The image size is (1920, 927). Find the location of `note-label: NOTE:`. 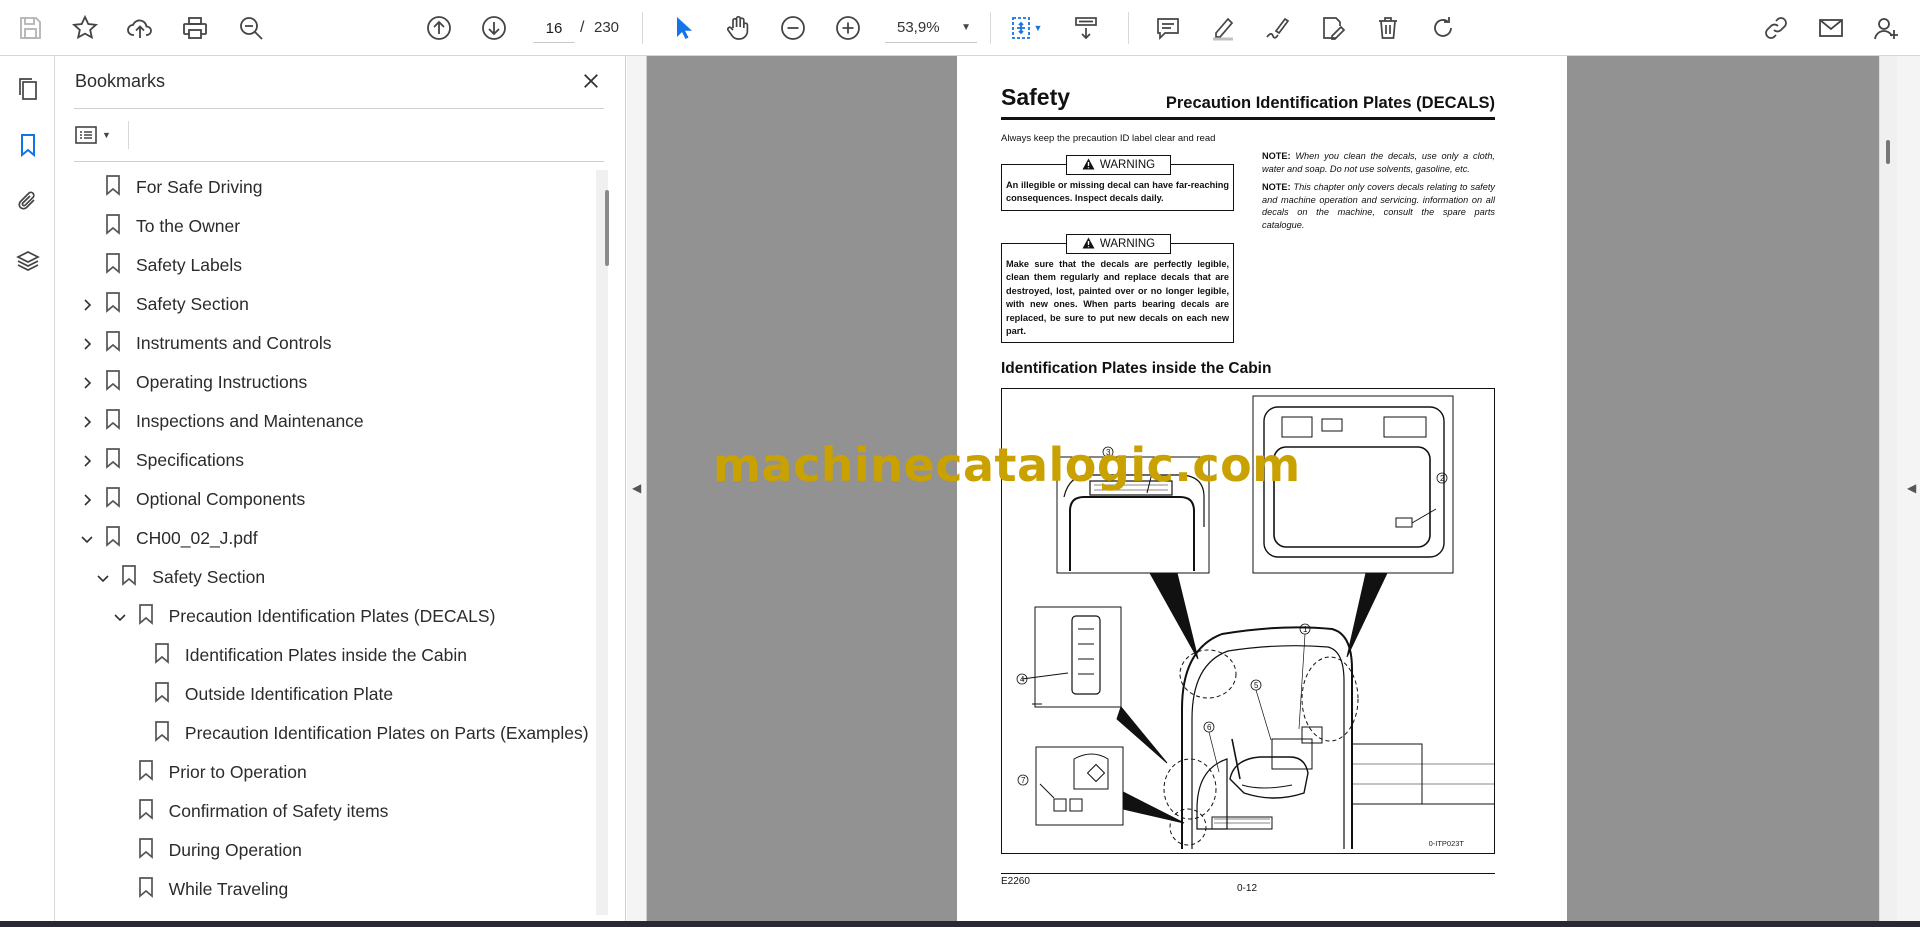

note-label: NOTE: is located at coordinates (1276, 187).